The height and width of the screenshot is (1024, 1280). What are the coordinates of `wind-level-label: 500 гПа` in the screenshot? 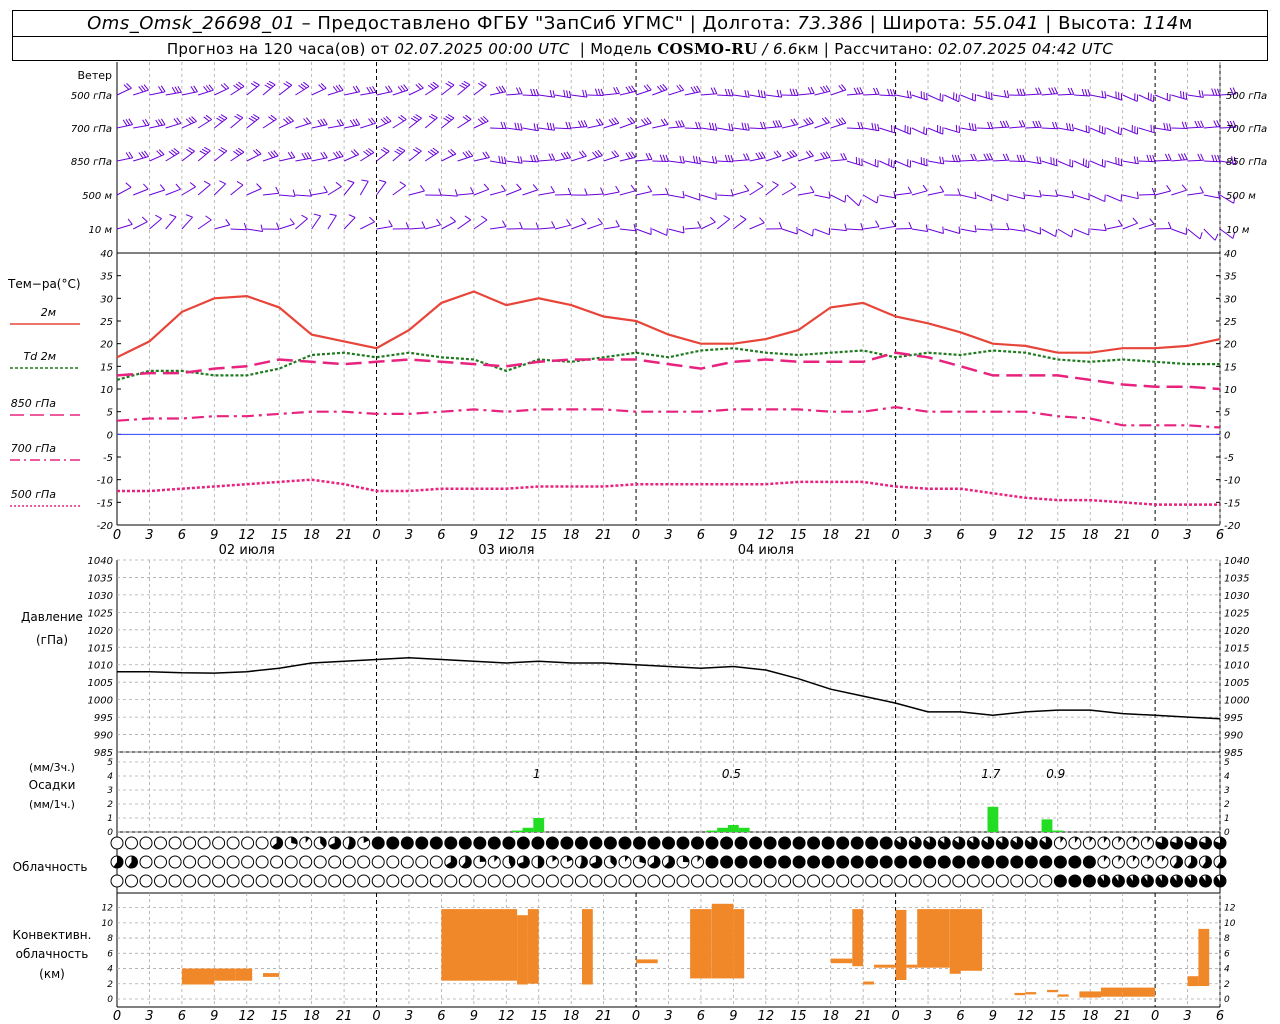 It's located at (91, 96).